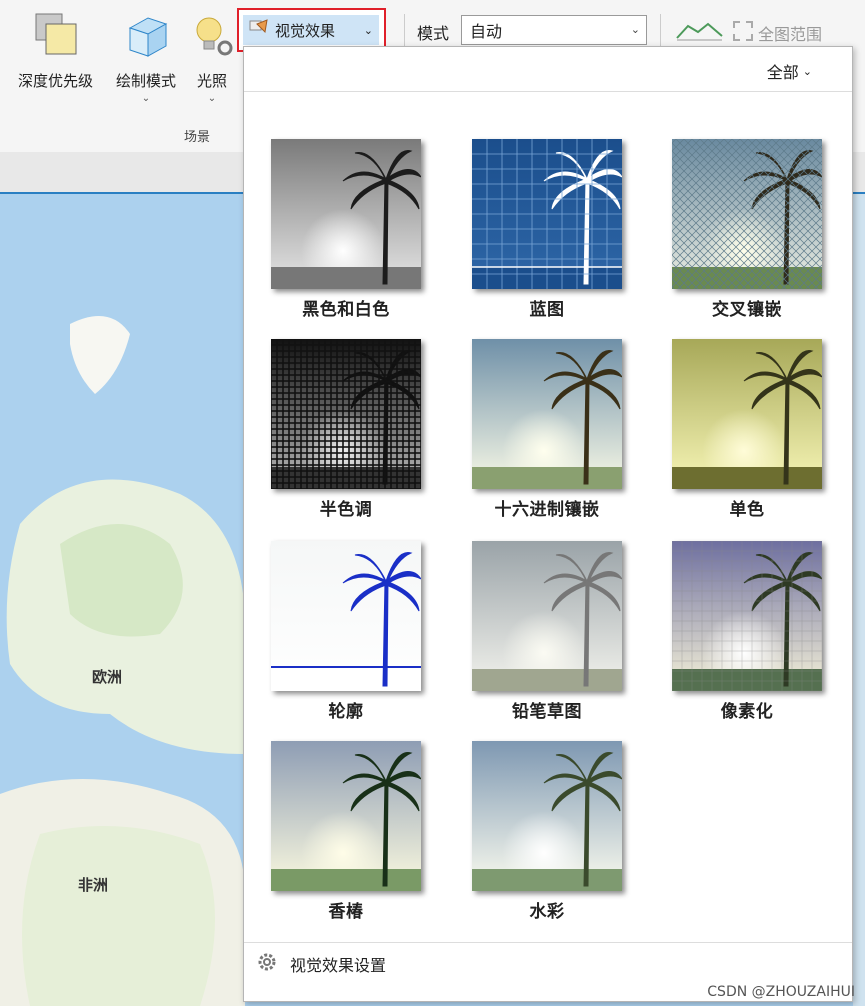 The height and width of the screenshot is (1006, 865). What do you see at coordinates (700, 32) in the screenshot?
I see `elevation-profile-icon` at bounding box center [700, 32].